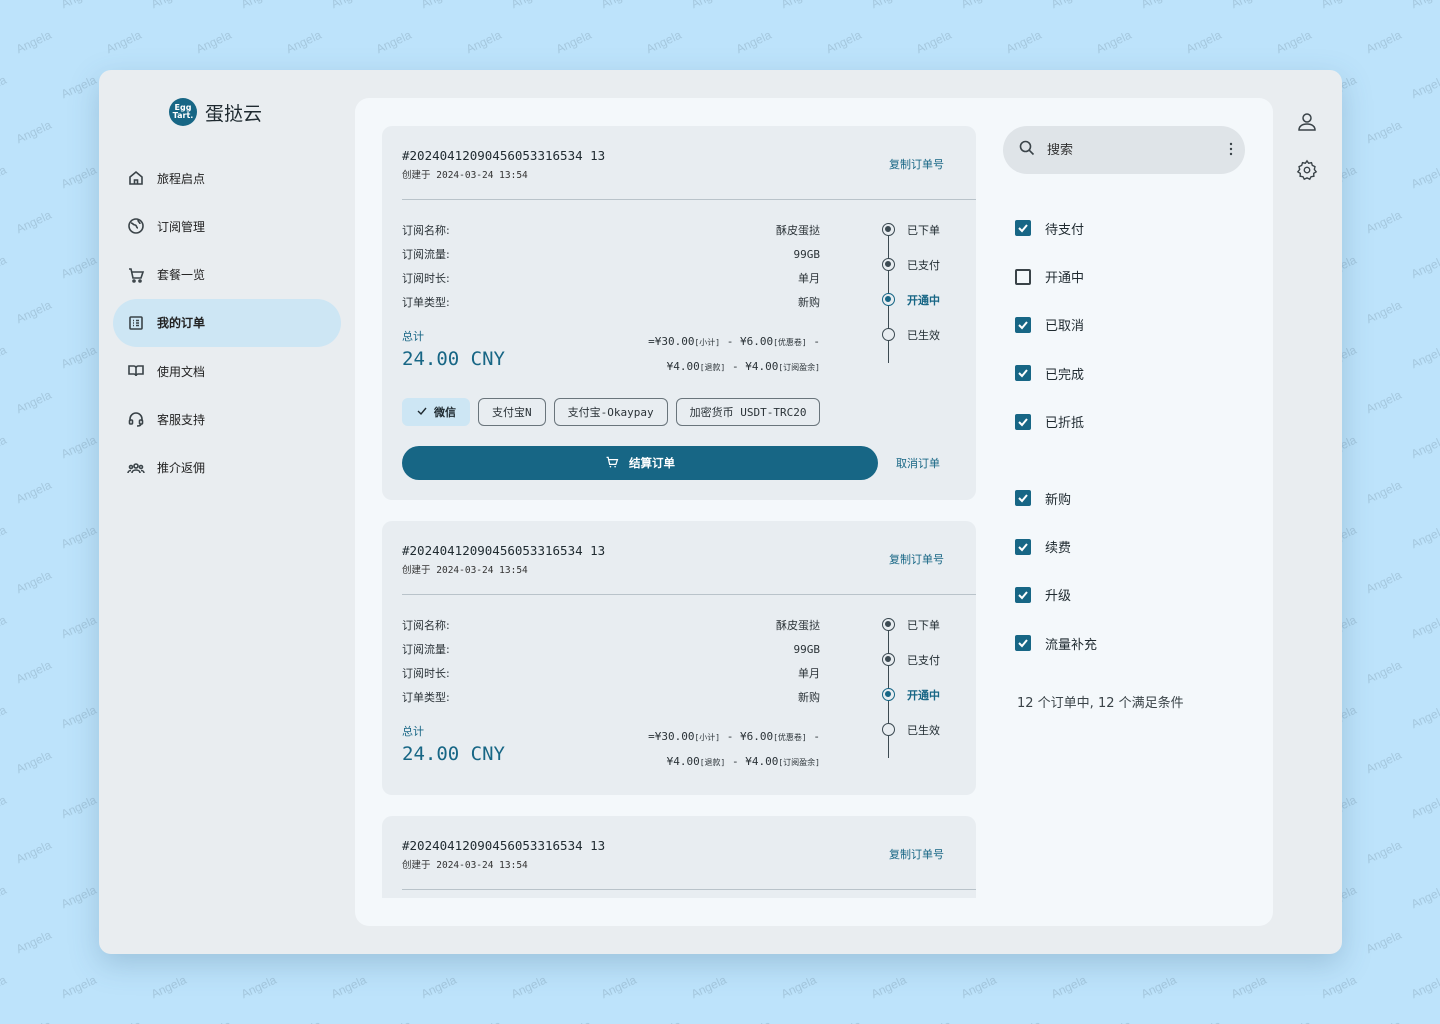 The width and height of the screenshot is (1440, 1024). Describe the element at coordinates (1135, 276) in the screenshot. I see `filter-filters_status-1: 开通中` at that location.